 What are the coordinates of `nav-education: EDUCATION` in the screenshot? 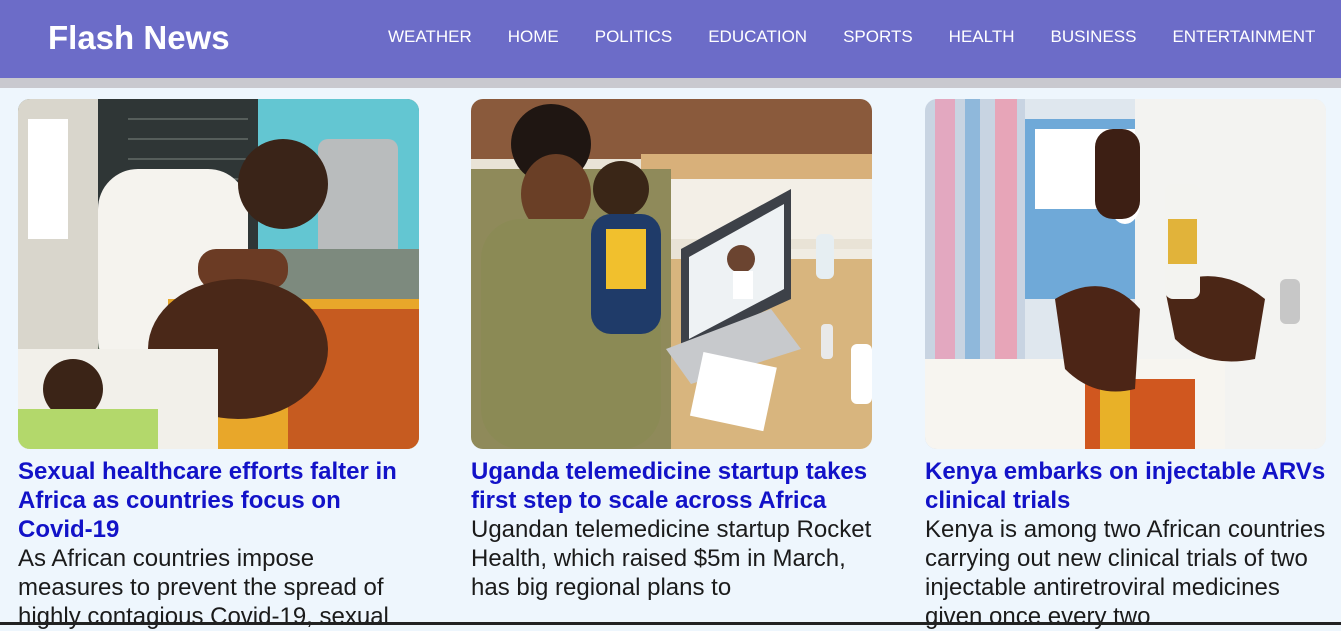 It's located at (757, 37).